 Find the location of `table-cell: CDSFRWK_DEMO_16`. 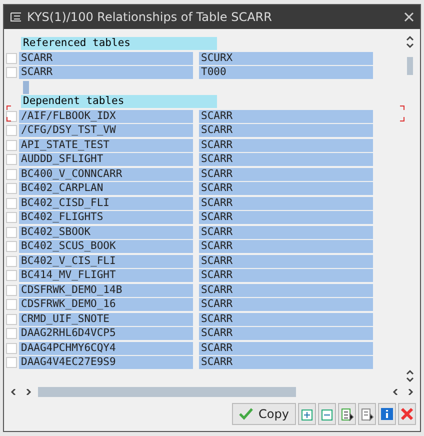

table-cell: CDSFRWK_DEMO_16 is located at coordinates (106, 304).